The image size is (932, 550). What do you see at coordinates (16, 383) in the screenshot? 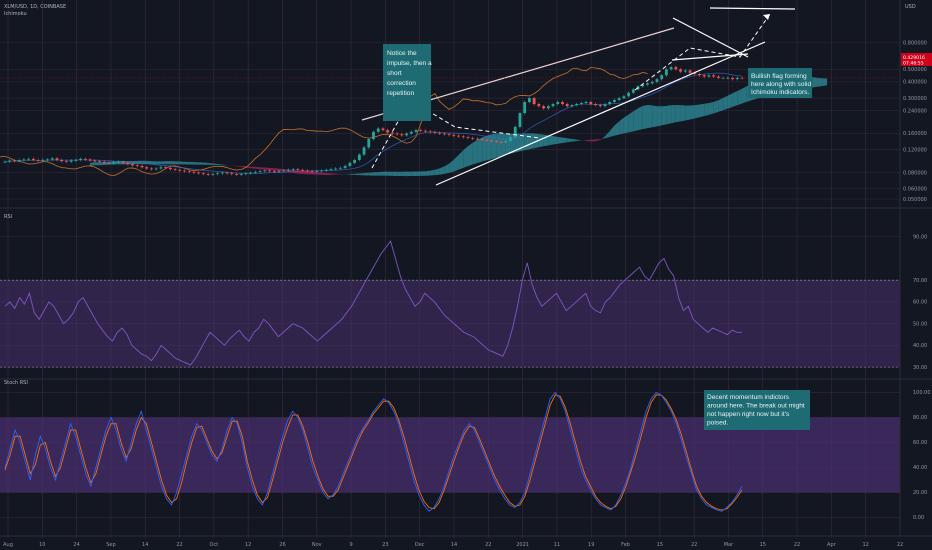
I see `stoch-rsi-title: Stoch RSI` at bounding box center [16, 383].